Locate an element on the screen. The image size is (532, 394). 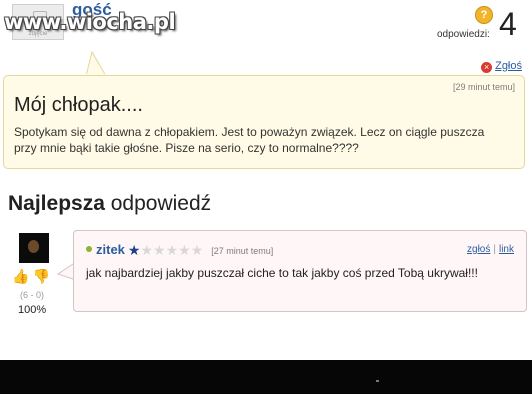
permalink: link is located at coordinates (506, 249).